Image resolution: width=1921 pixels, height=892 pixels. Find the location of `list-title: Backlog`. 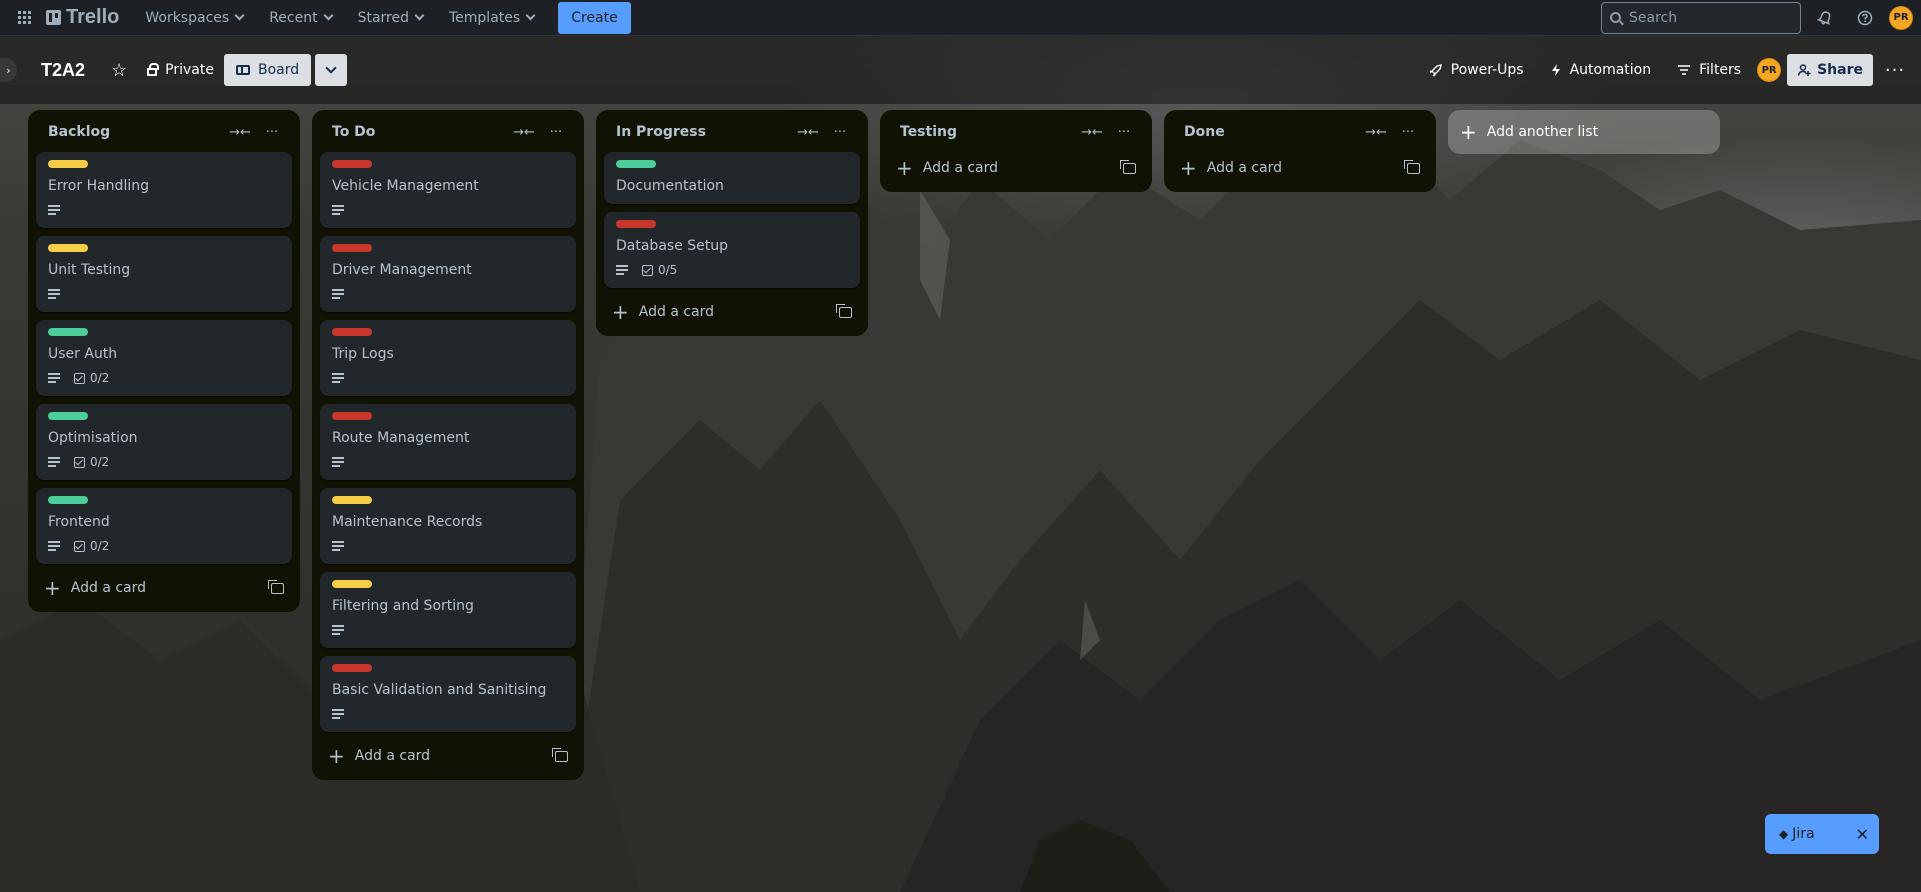

list-title: Backlog is located at coordinates (136, 132).